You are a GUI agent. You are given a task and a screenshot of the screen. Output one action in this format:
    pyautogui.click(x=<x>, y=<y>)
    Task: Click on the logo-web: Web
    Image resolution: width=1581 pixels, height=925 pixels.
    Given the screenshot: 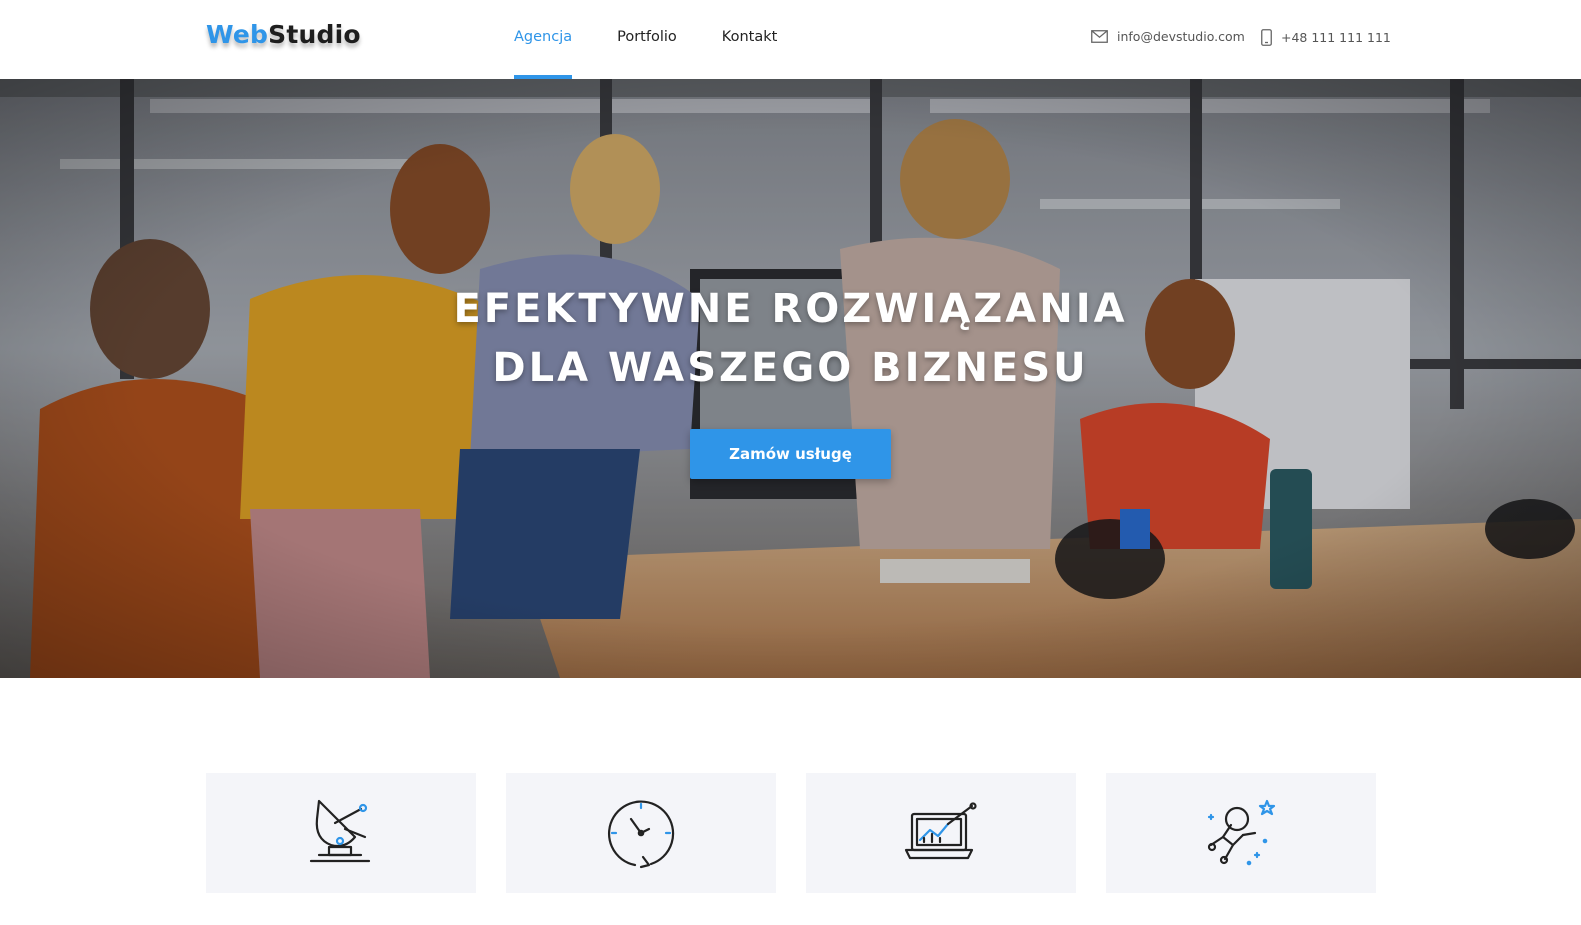 What is the action you would take?
    pyautogui.click(x=237, y=34)
    